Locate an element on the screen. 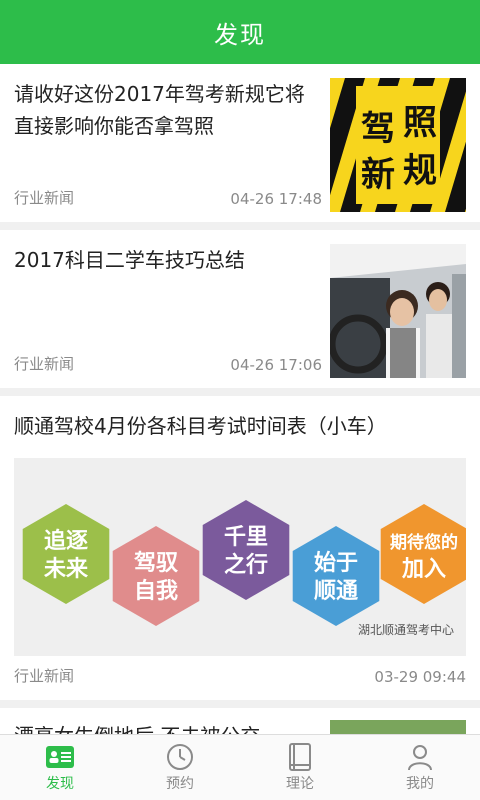  banner-hexagon-text: 自我 is located at coordinates (156, 591).